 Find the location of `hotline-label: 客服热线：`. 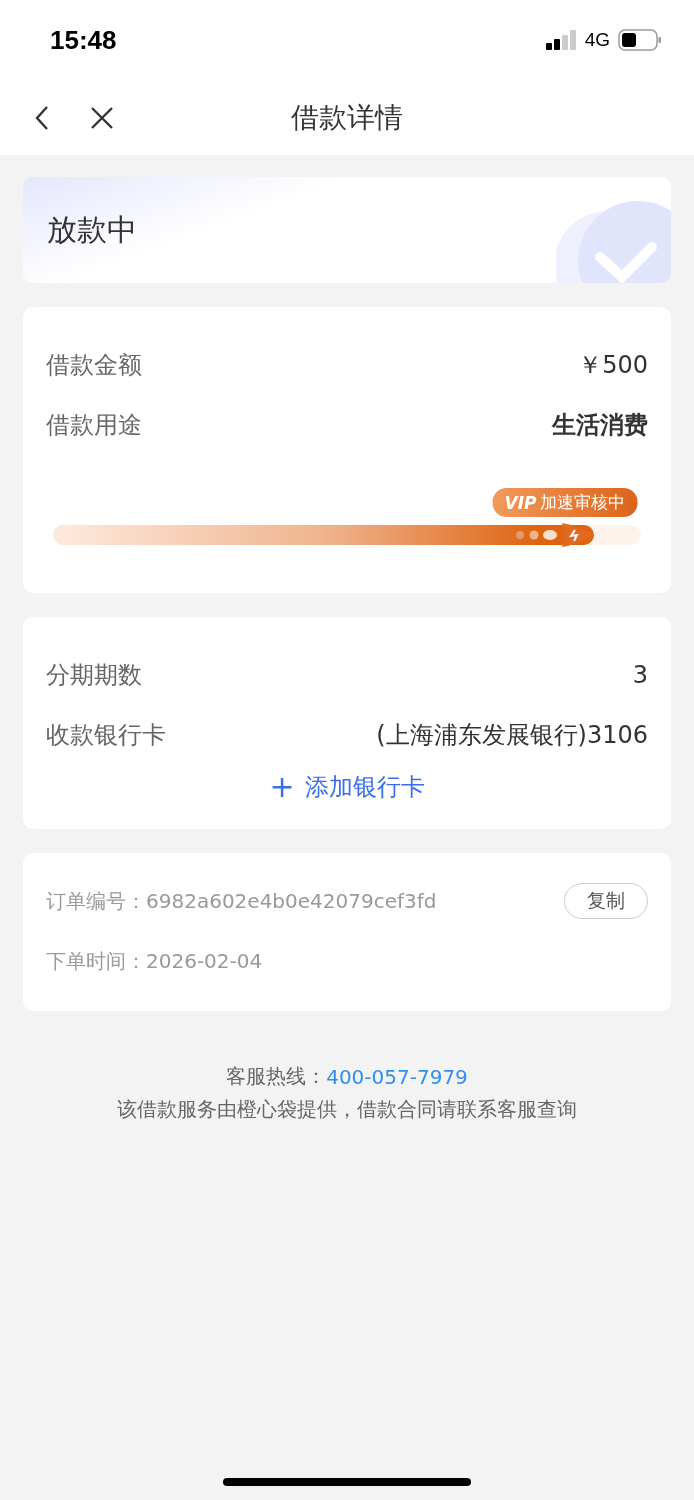

hotline-label: 客服热线： is located at coordinates (276, 1076).